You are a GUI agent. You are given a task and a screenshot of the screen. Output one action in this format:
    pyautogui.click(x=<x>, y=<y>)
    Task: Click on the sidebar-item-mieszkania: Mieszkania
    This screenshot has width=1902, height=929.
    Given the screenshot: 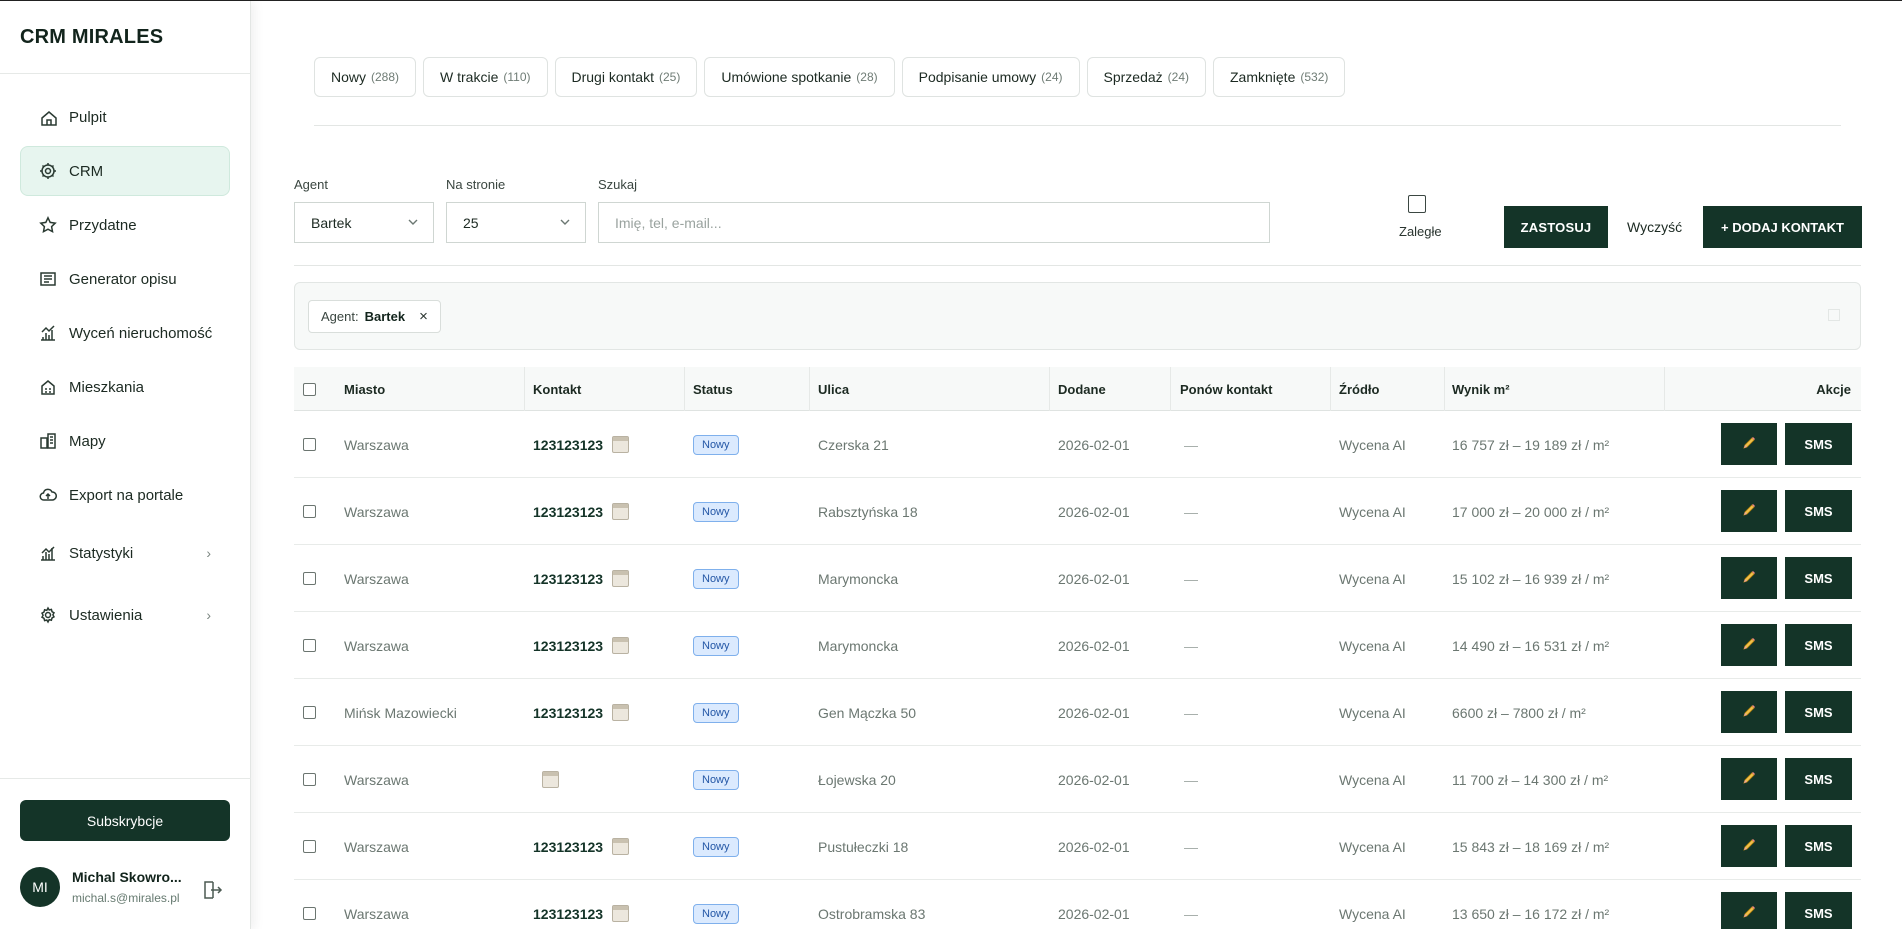 What is the action you would take?
    pyautogui.click(x=125, y=387)
    